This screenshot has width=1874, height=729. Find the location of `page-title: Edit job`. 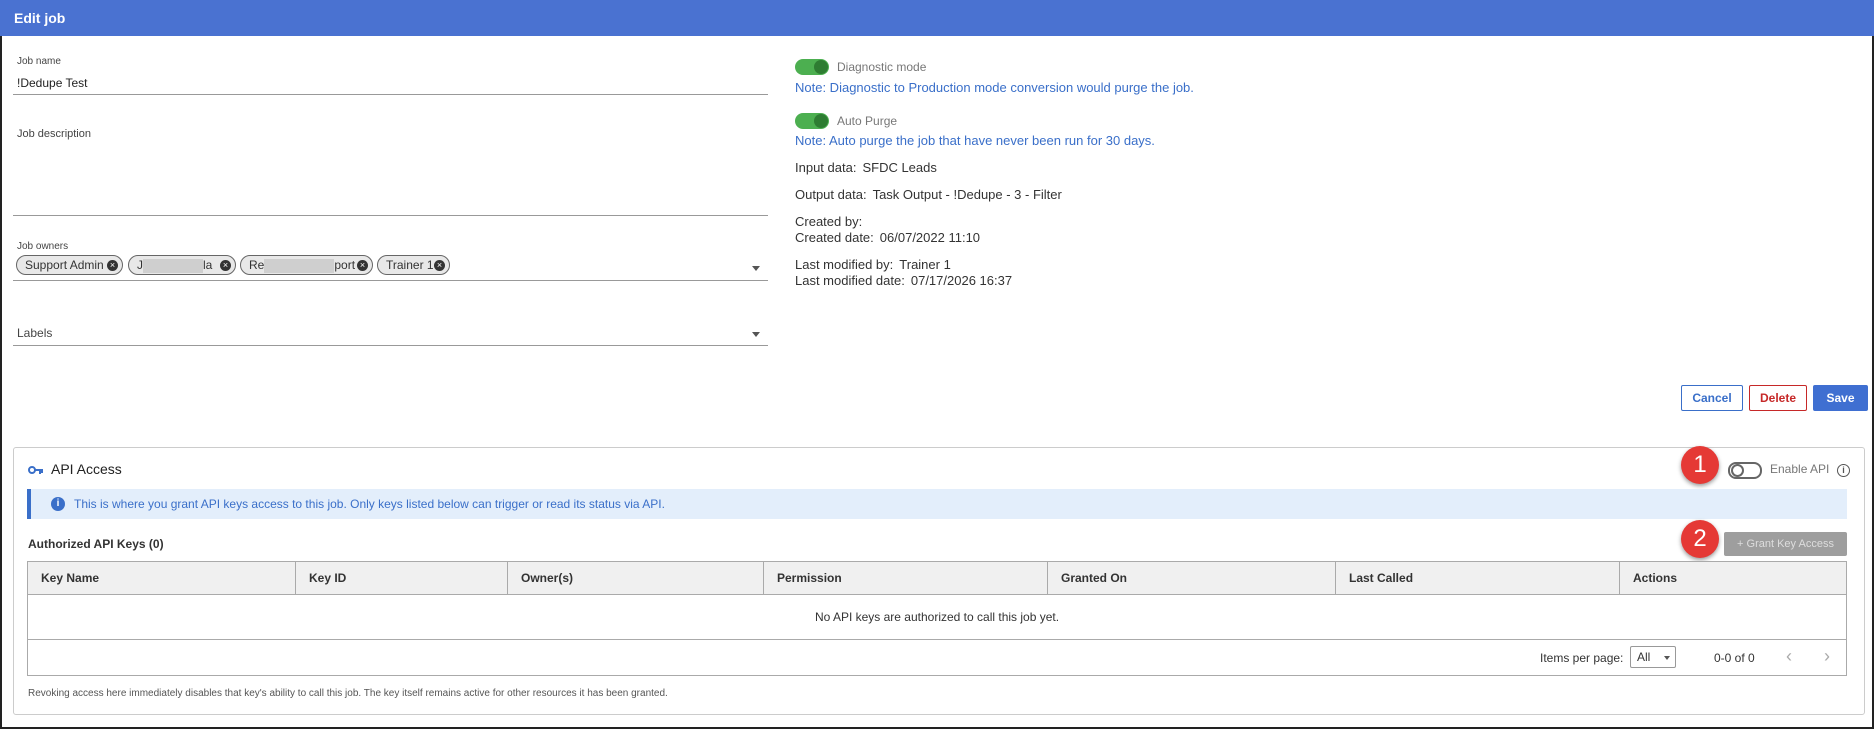

page-title: Edit job is located at coordinates (937, 18).